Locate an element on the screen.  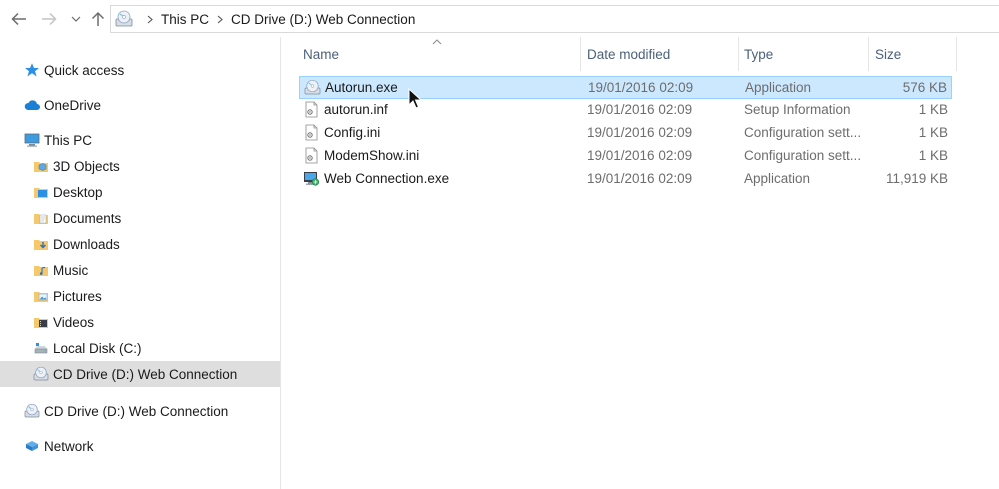
nav-item-label: Documents is located at coordinates (87, 218).